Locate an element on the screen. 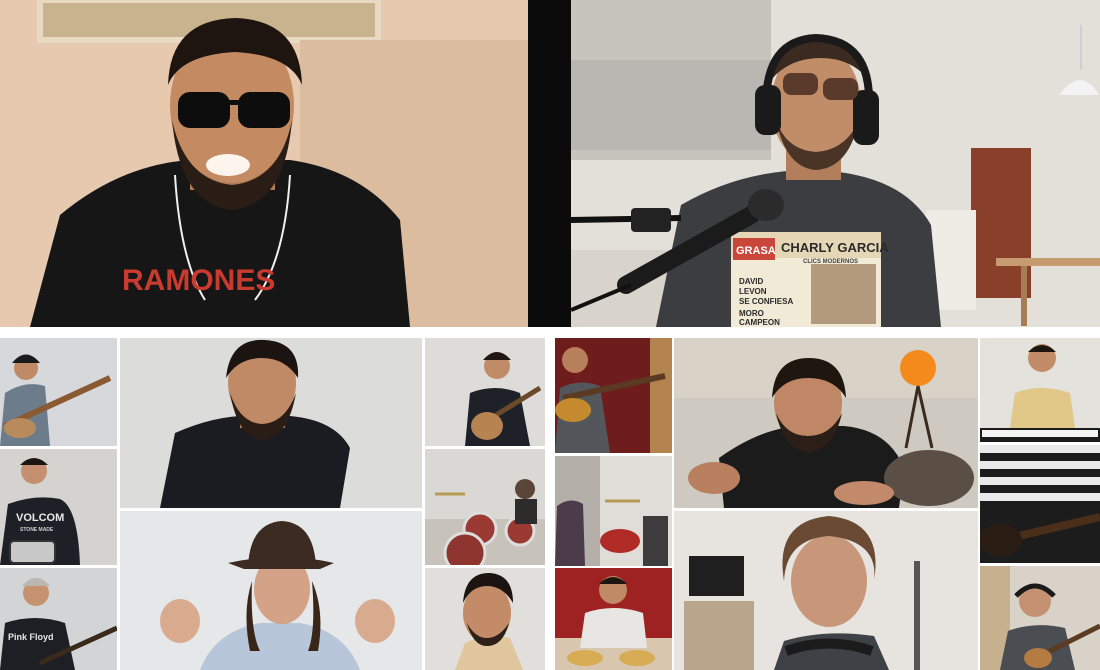 The width and height of the screenshot is (1100, 670). young-singer-photo is located at coordinates (485, 619).